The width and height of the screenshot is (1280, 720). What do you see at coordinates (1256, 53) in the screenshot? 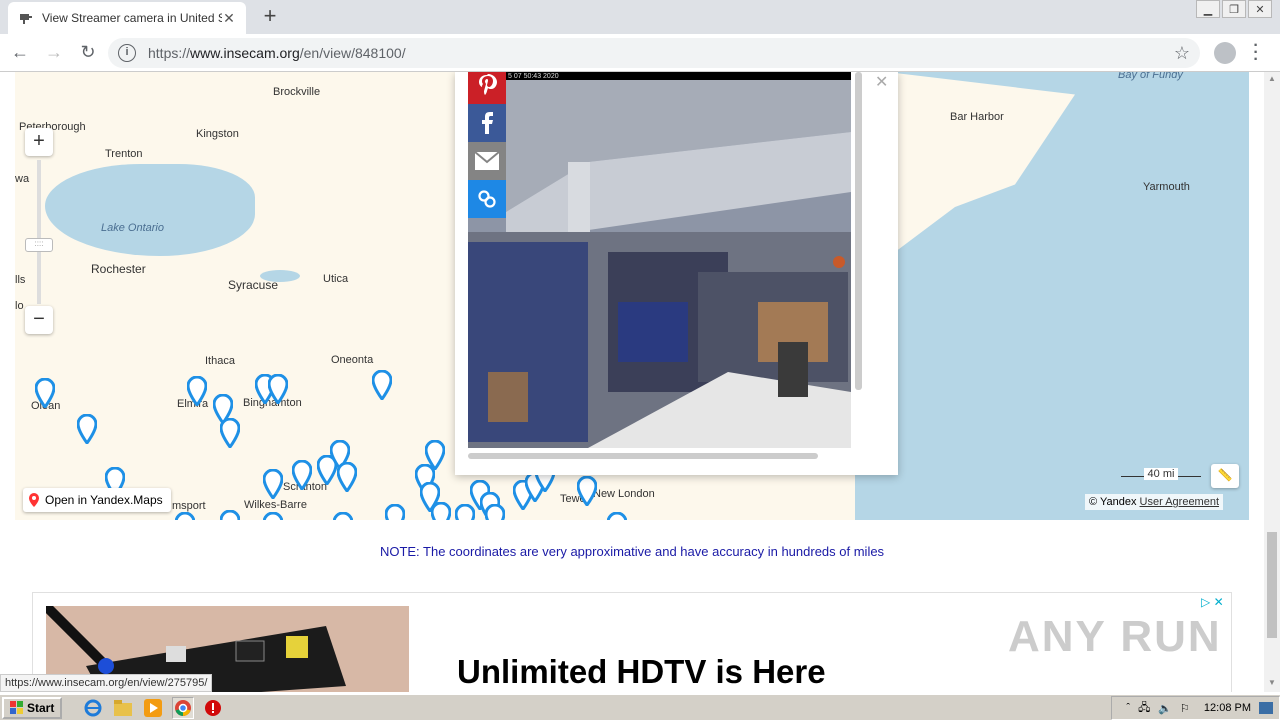
I see `menu-kebab-icon: · · ·` at bounding box center [1256, 53].